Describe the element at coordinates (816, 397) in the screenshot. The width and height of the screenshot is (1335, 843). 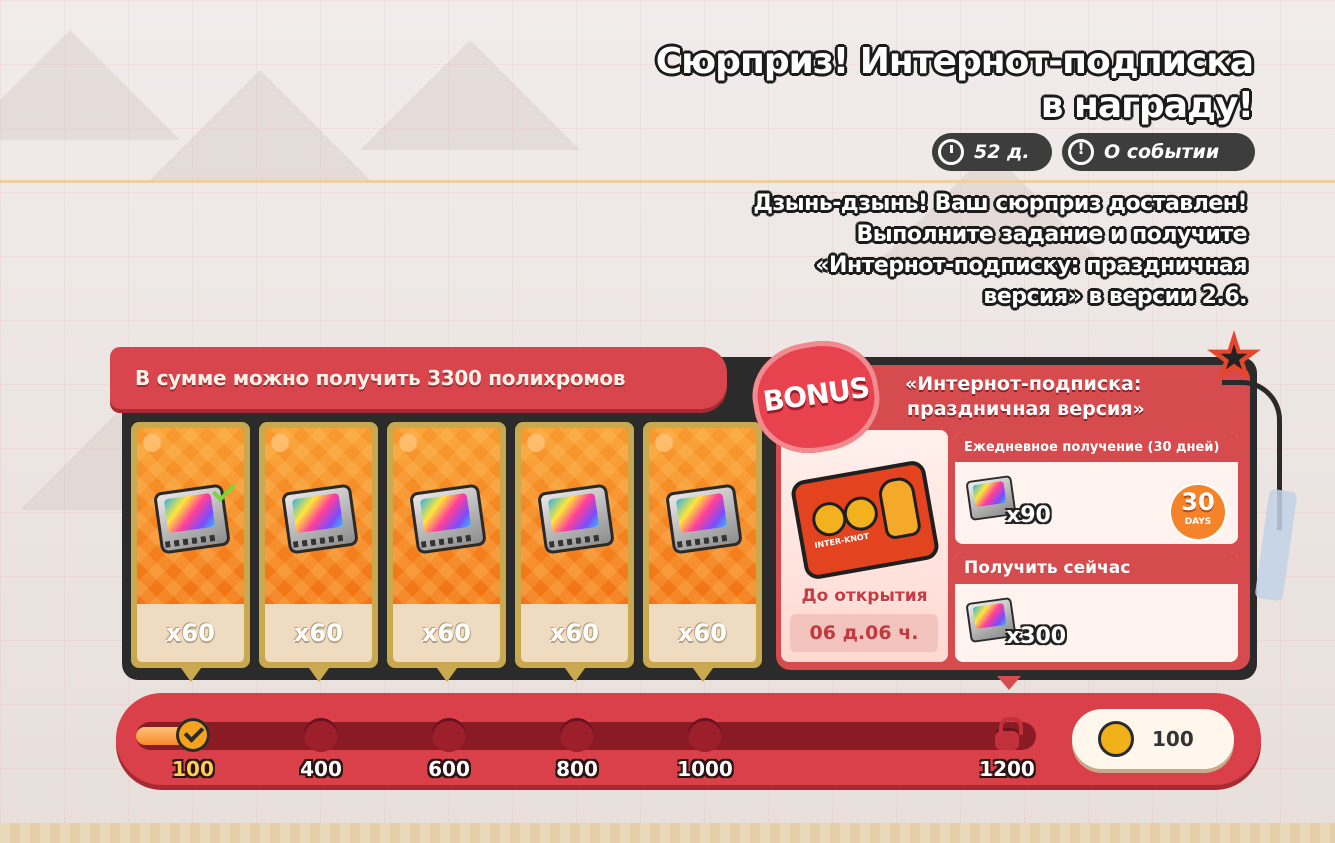
I see `bonus-badge: BONUS` at that location.